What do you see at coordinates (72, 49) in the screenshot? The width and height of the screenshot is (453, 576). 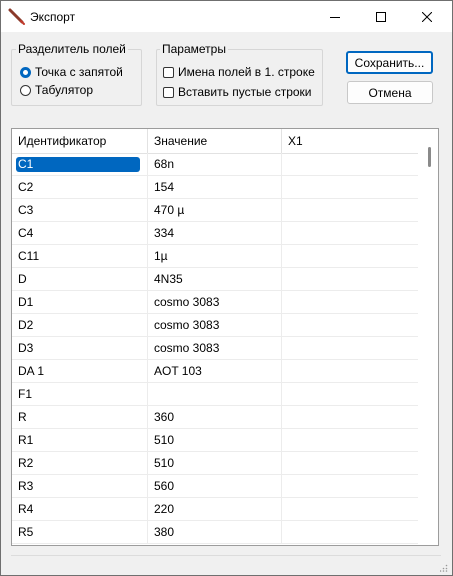 I see `separator-group-label: Разделитель полей` at bounding box center [72, 49].